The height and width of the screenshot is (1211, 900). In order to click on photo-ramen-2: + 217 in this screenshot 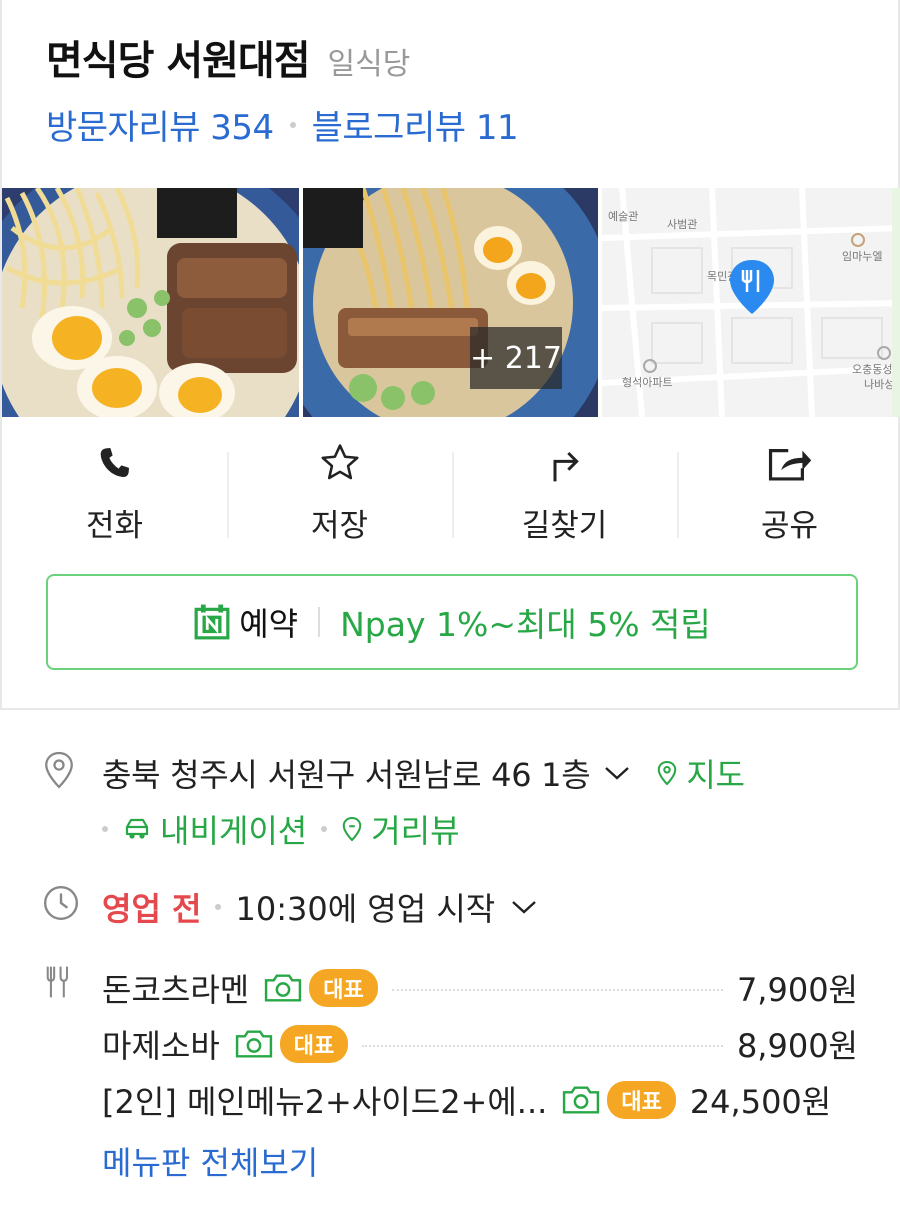, I will do `click(450, 302)`.